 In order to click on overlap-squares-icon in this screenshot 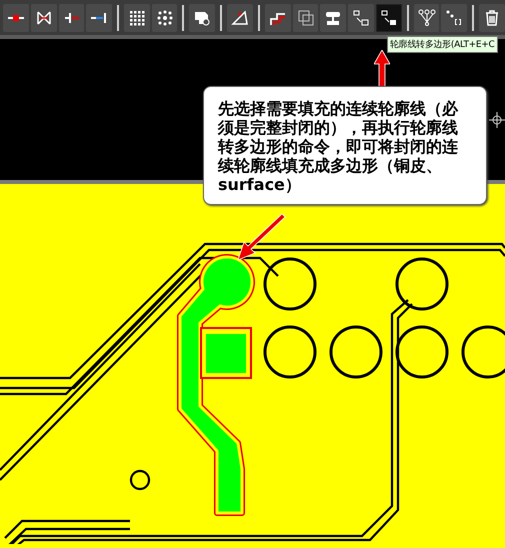, I will do `click(305, 17)`.